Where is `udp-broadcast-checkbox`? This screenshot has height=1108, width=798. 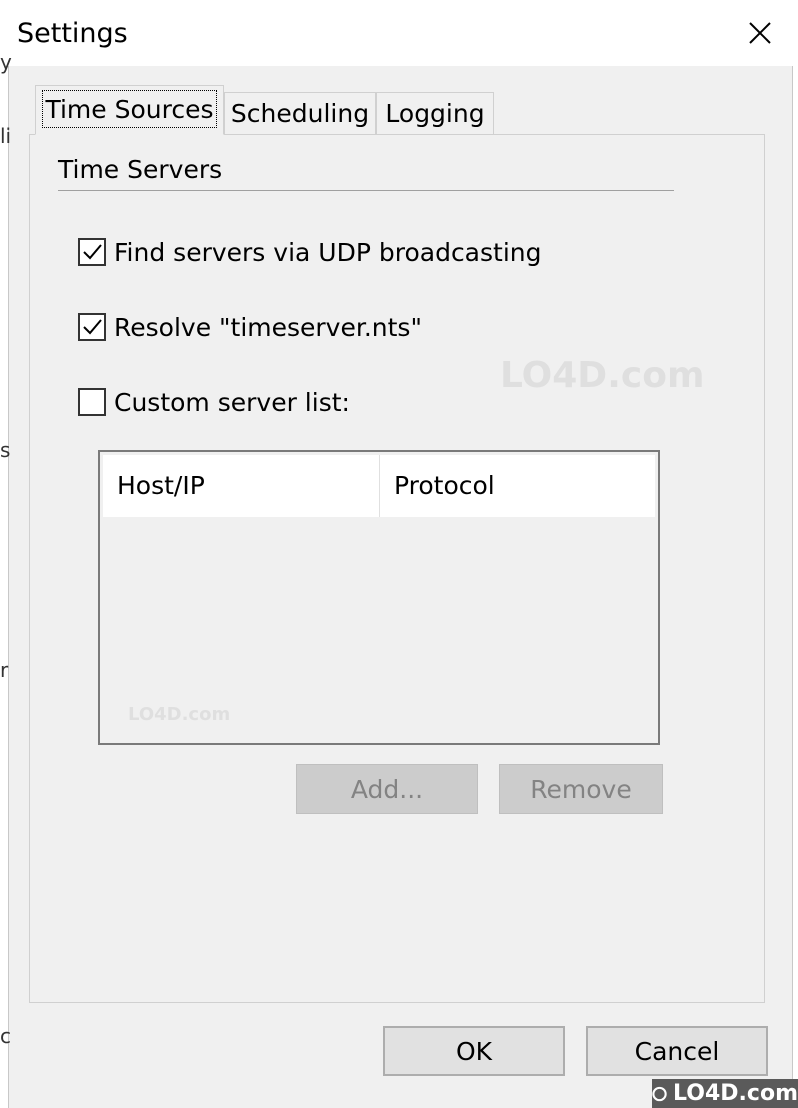 udp-broadcast-checkbox is located at coordinates (92, 252).